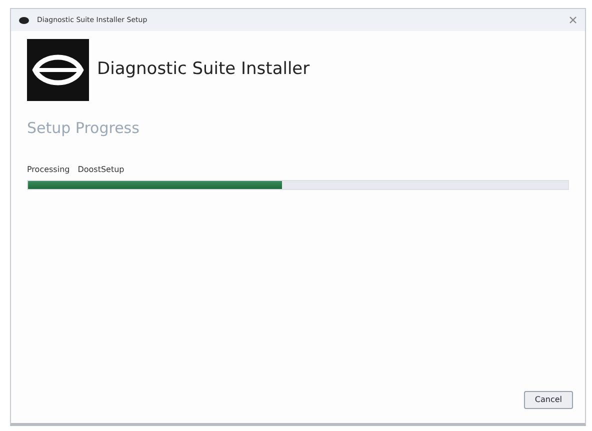 This screenshot has width=592, height=431. What do you see at coordinates (101, 170) in the screenshot?
I see `status-value: DoostSetup` at bounding box center [101, 170].